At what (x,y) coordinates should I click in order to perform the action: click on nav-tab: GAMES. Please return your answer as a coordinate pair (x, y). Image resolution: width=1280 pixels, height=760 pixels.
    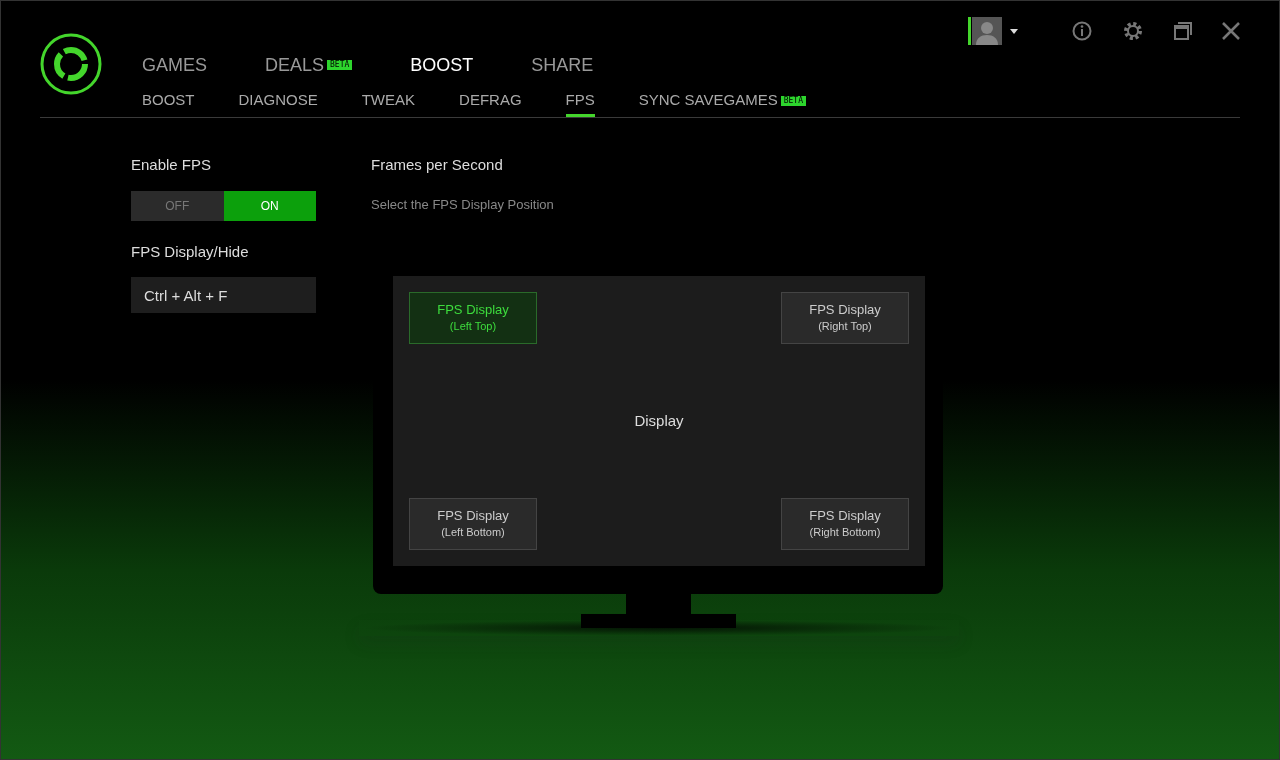
    Looking at the image, I should click on (174, 65).